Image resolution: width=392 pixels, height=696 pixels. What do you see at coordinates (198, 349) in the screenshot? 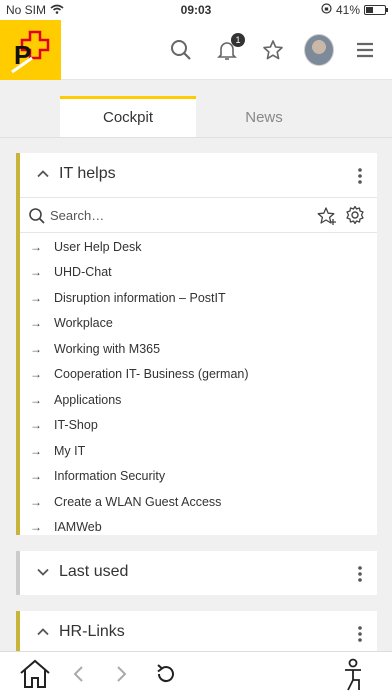
I see `link-item: → Working with M365` at bounding box center [198, 349].